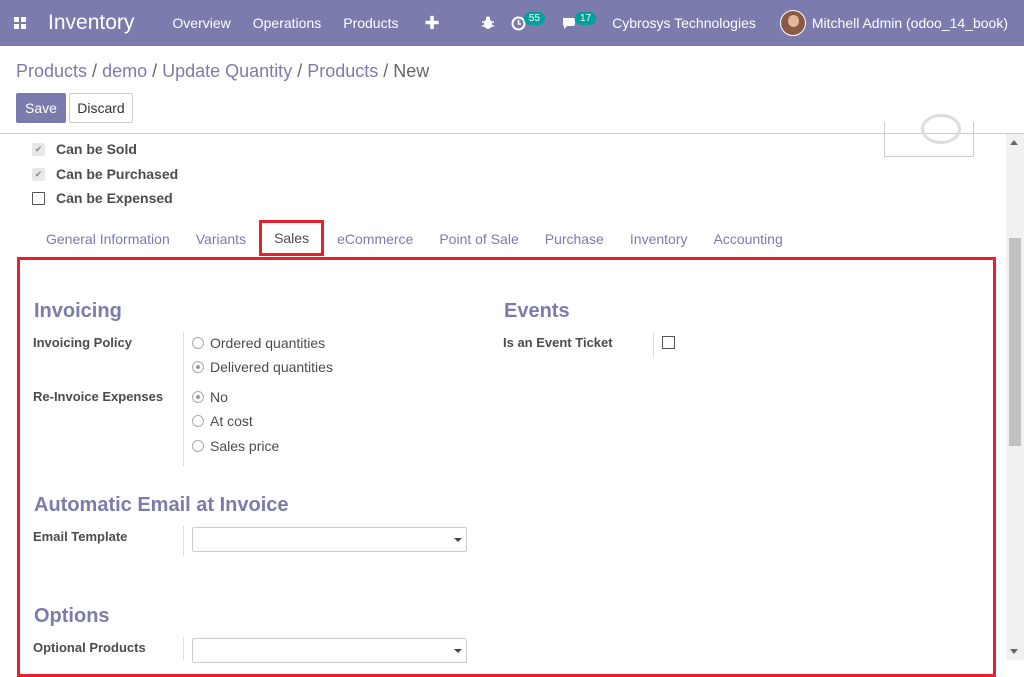 The image size is (1024, 677). I want to click on tab-sales: Sales, so click(292, 238).